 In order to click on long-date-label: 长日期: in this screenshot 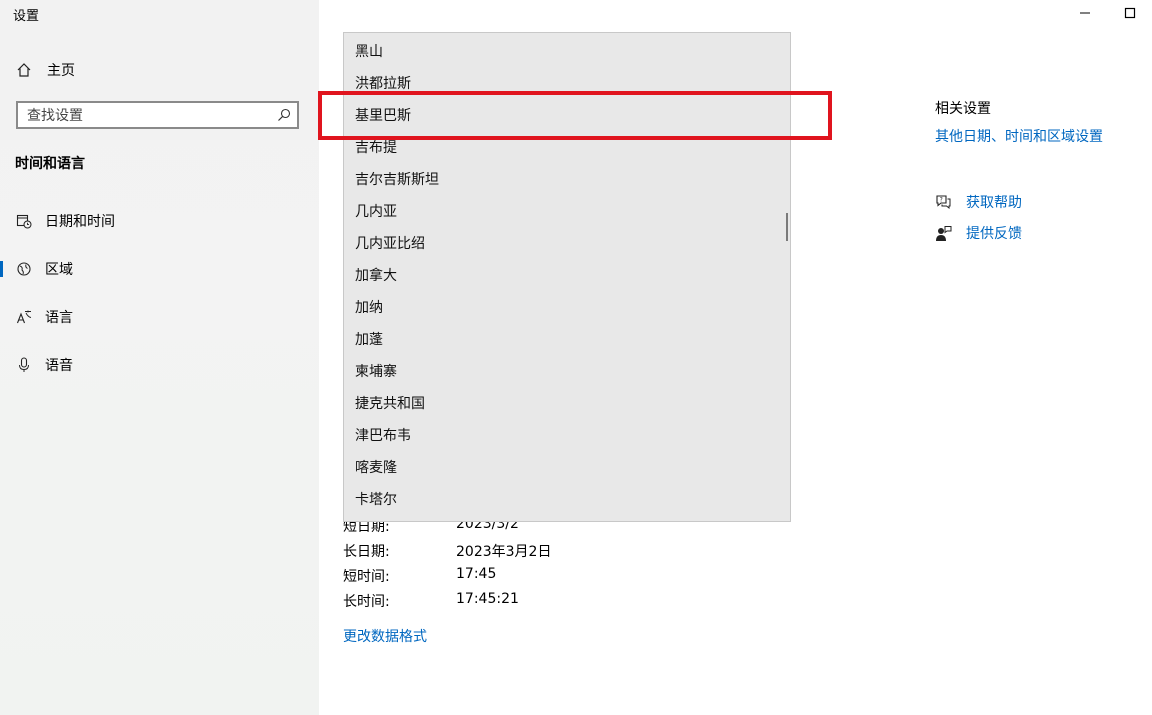, I will do `click(366, 552)`.